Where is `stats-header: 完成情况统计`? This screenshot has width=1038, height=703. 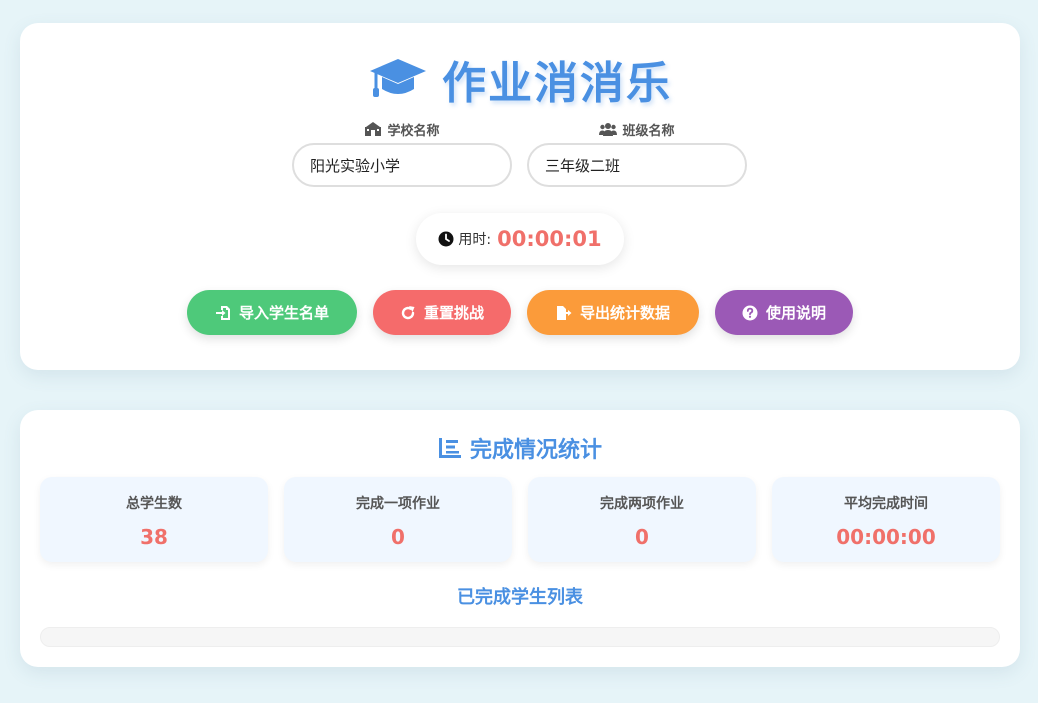 stats-header: 完成情况统计 is located at coordinates (520, 448).